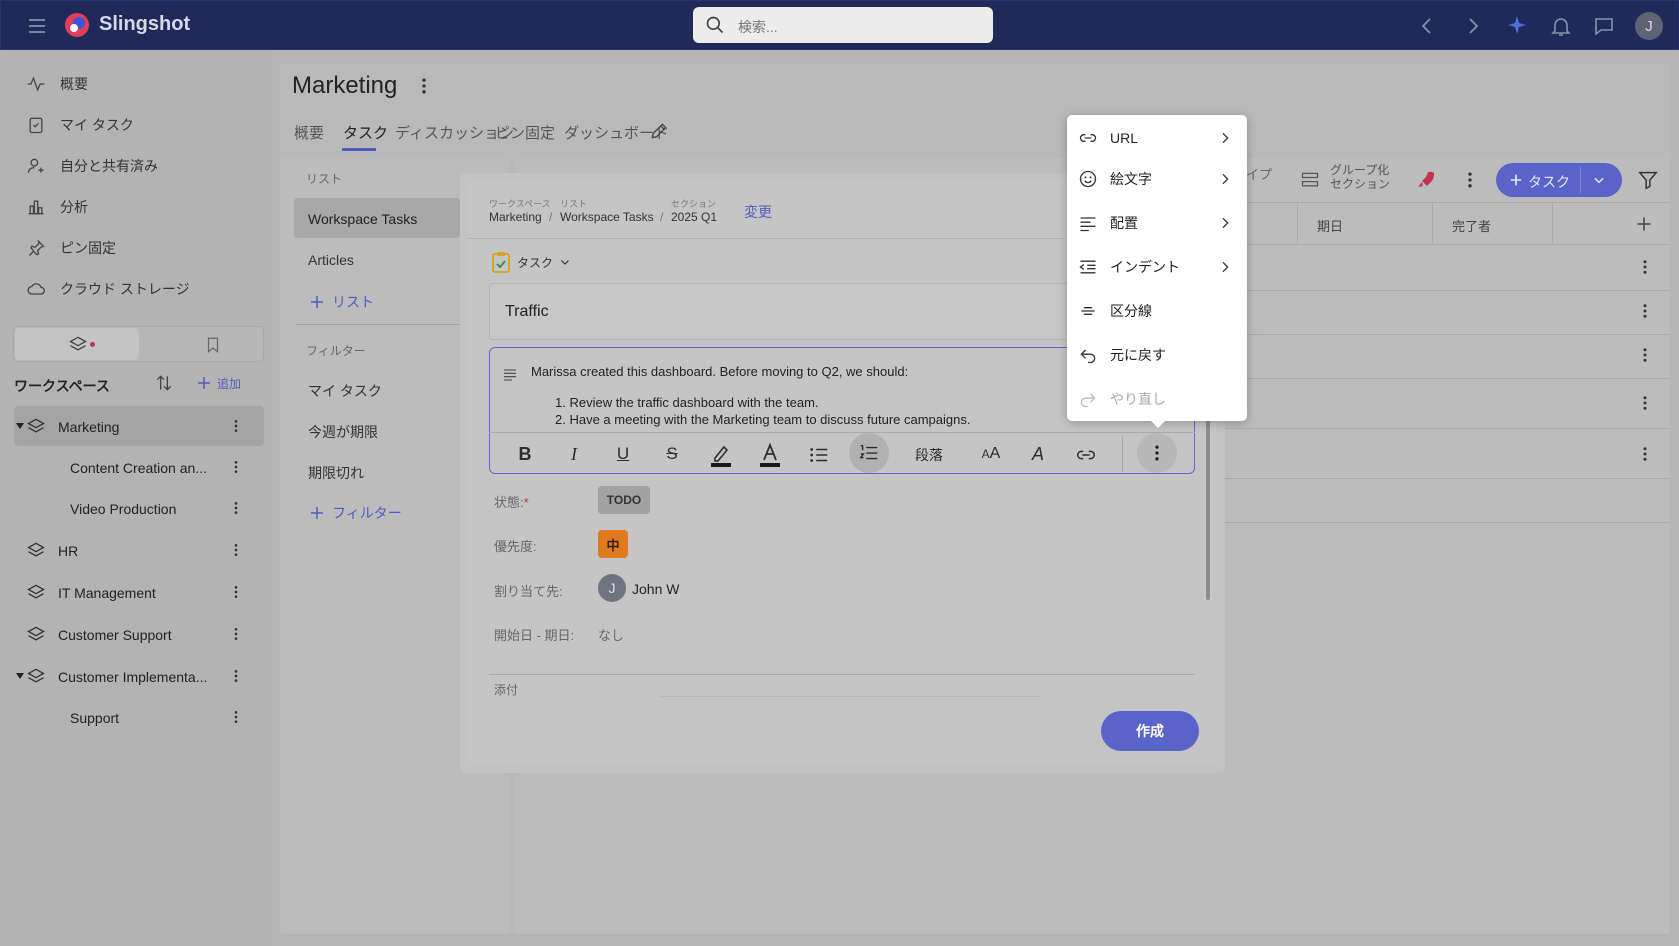  What do you see at coordinates (1559, 180) in the screenshot?
I see `add-task-button: タスク` at bounding box center [1559, 180].